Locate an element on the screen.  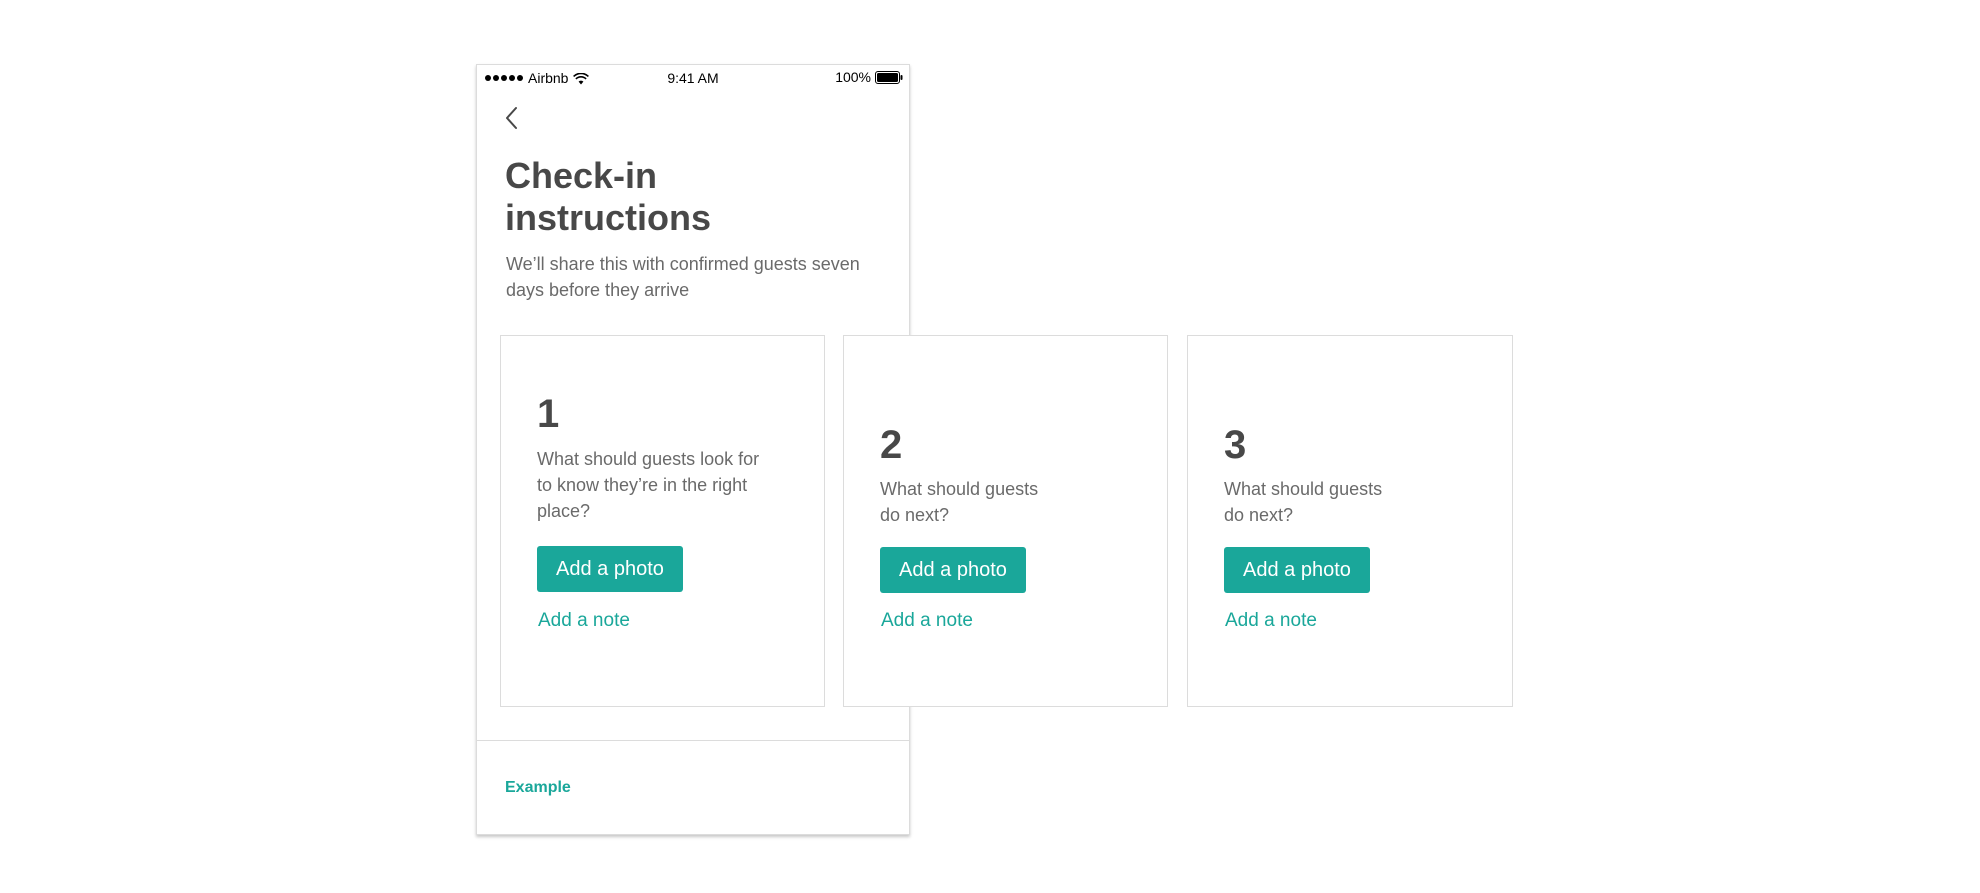
status-bar-right: 100% is located at coordinates (869, 77).